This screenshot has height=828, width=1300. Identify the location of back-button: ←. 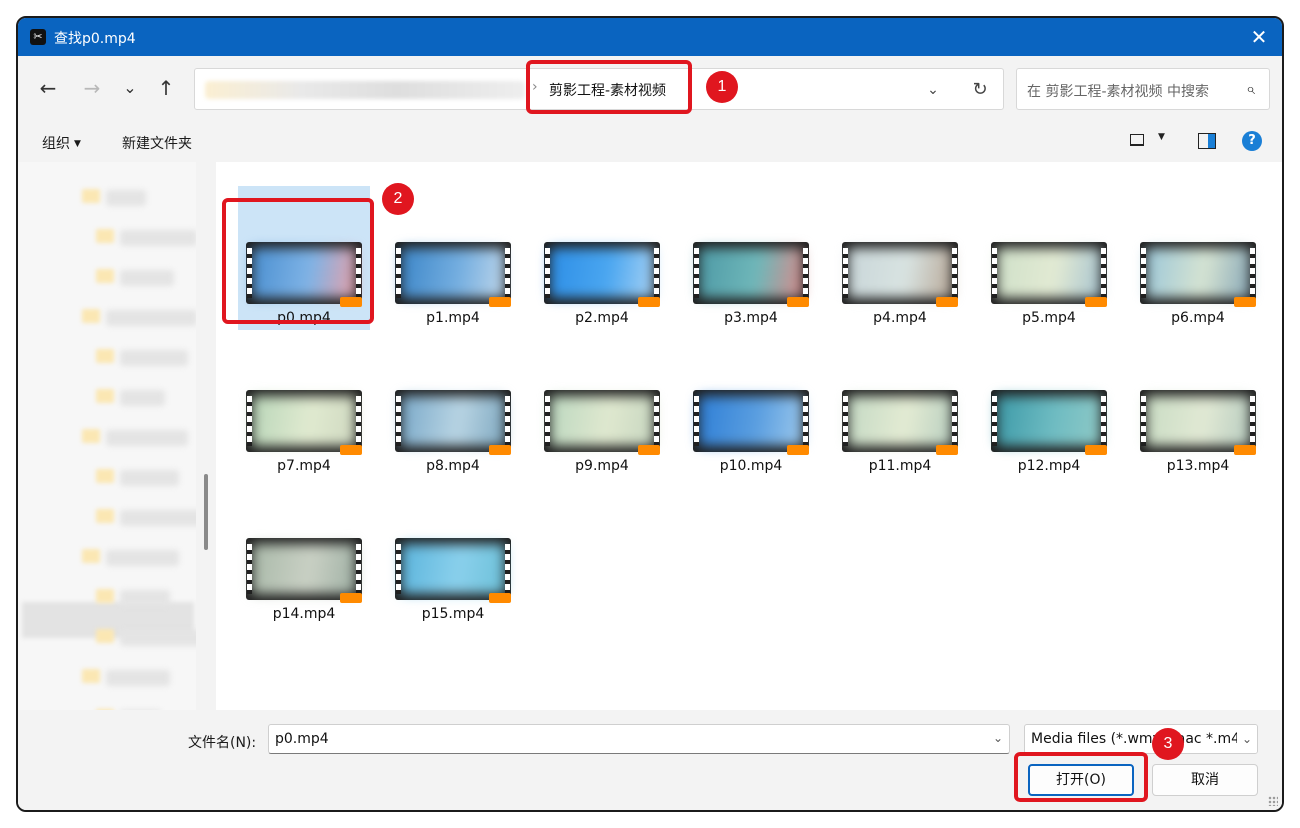
(48, 88).